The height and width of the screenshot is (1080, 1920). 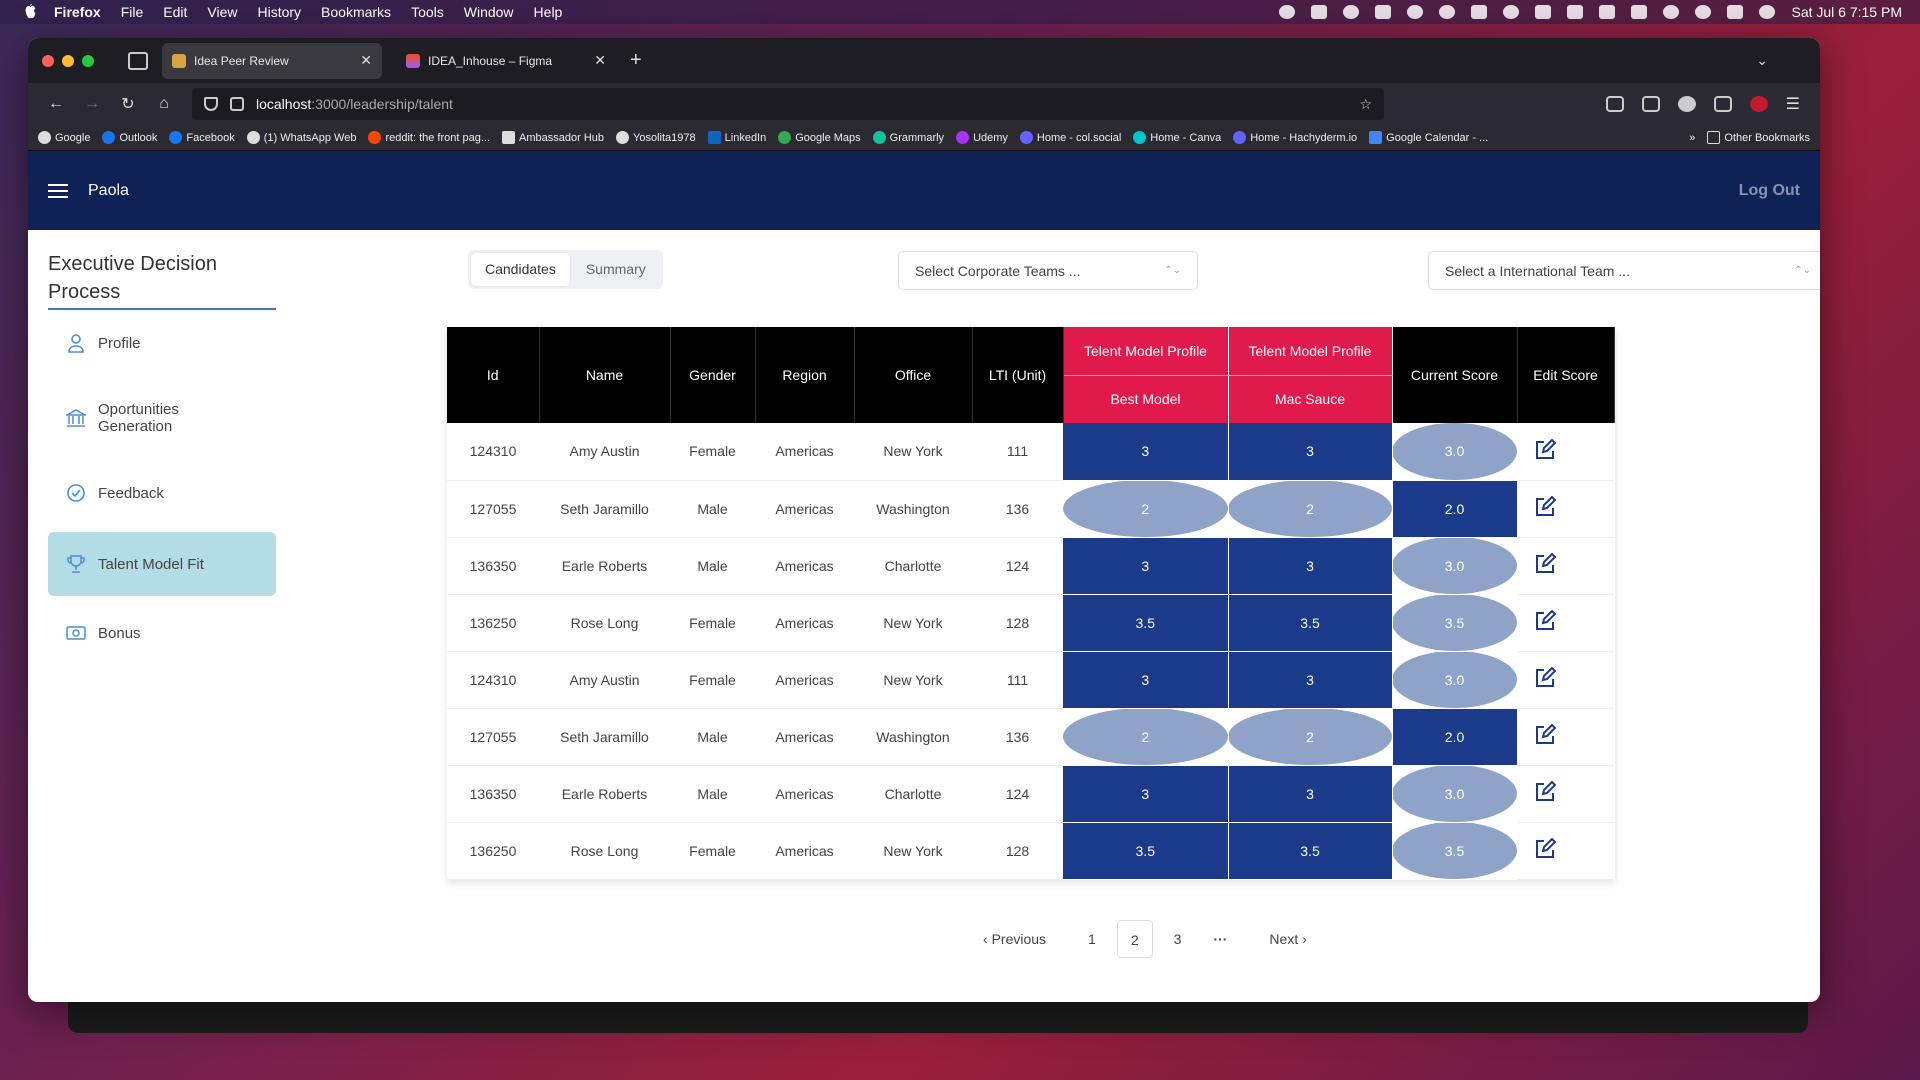 I want to click on new-tab-icon: +, so click(x=636, y=60).